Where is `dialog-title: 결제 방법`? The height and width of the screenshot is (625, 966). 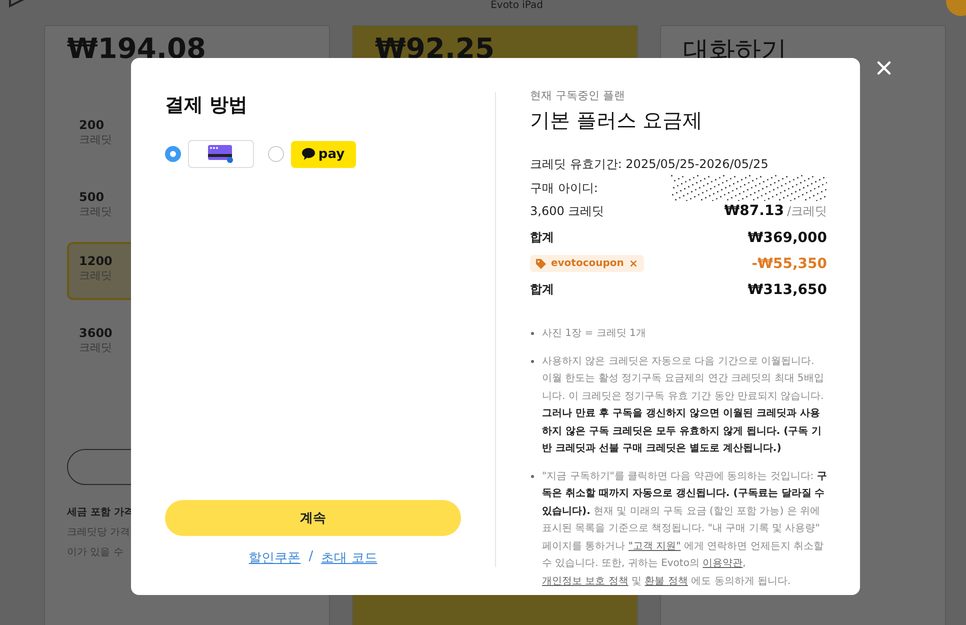
dialog-title: 결제 방법 is located at coordinates (207, 105).